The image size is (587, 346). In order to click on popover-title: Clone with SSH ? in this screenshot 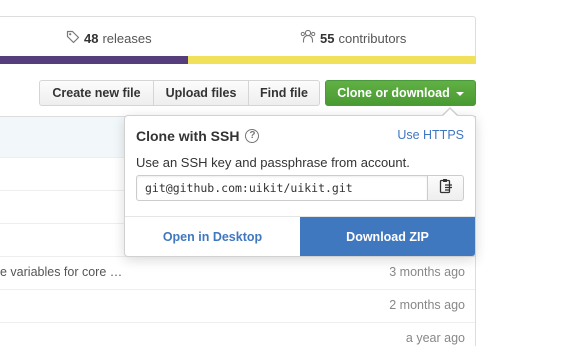, I will do `click(198, 136)`.